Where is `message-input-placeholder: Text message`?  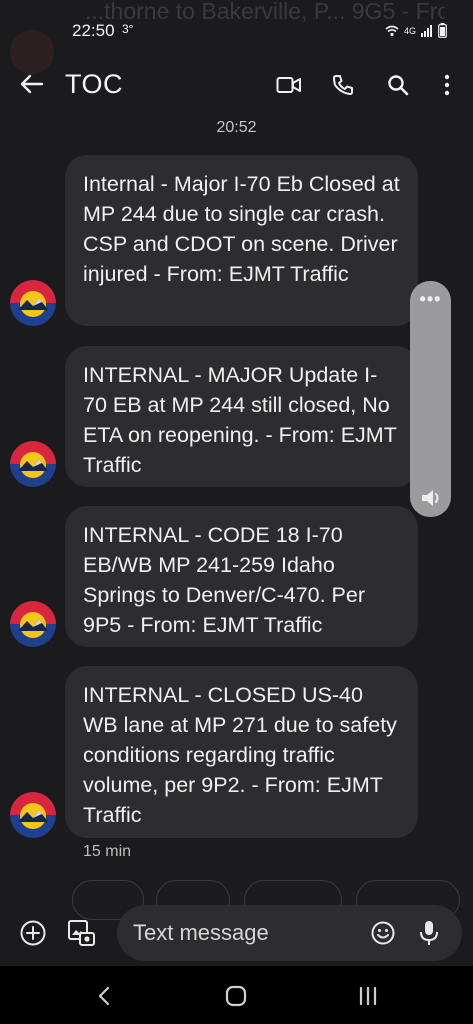
message-input-placeholder: Text message is located at coordinates (201, 932).